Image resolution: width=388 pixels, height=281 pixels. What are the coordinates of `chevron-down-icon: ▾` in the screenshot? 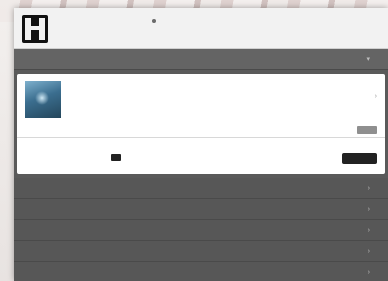 It's located at (368, 59).